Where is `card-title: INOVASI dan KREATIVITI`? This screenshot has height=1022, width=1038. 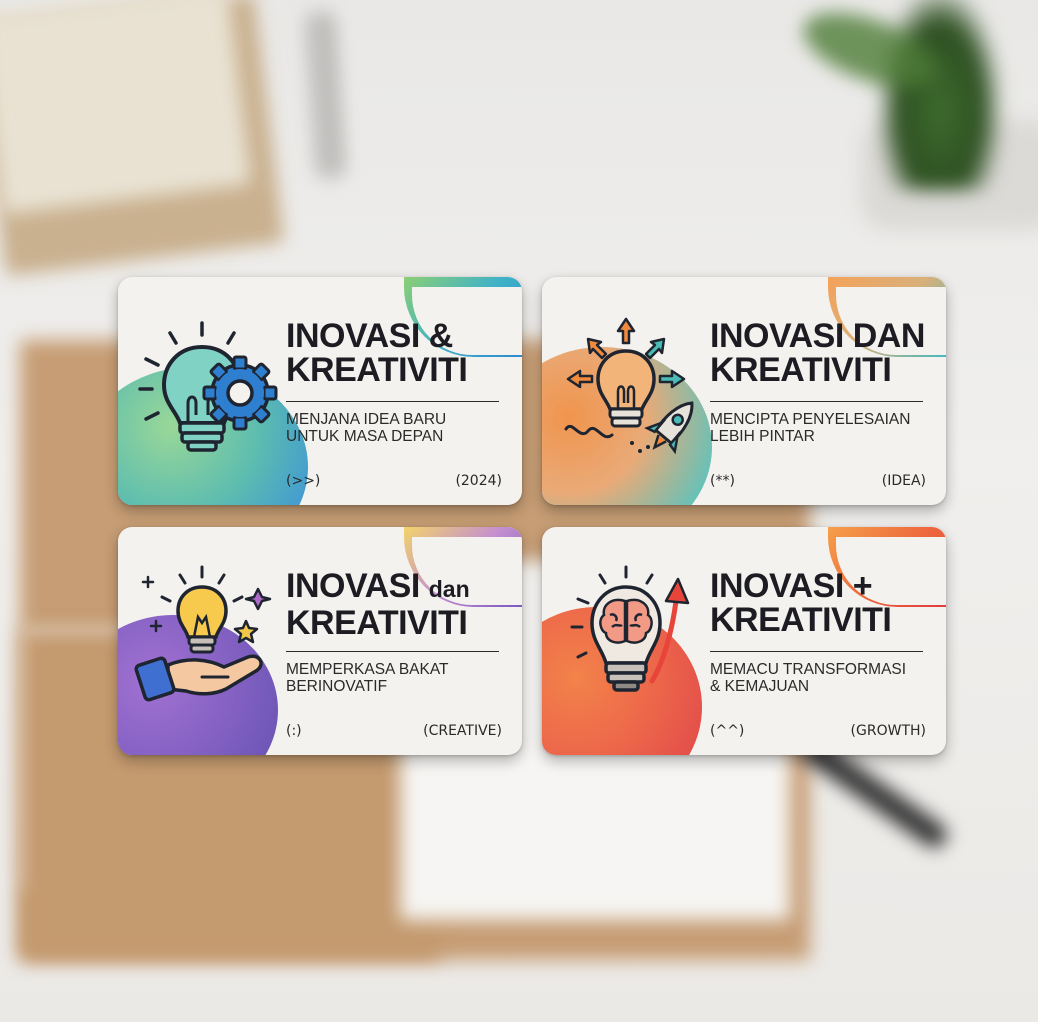 card-title: INOVASI dan KREATIVITI is located at coordinates (399, 604).